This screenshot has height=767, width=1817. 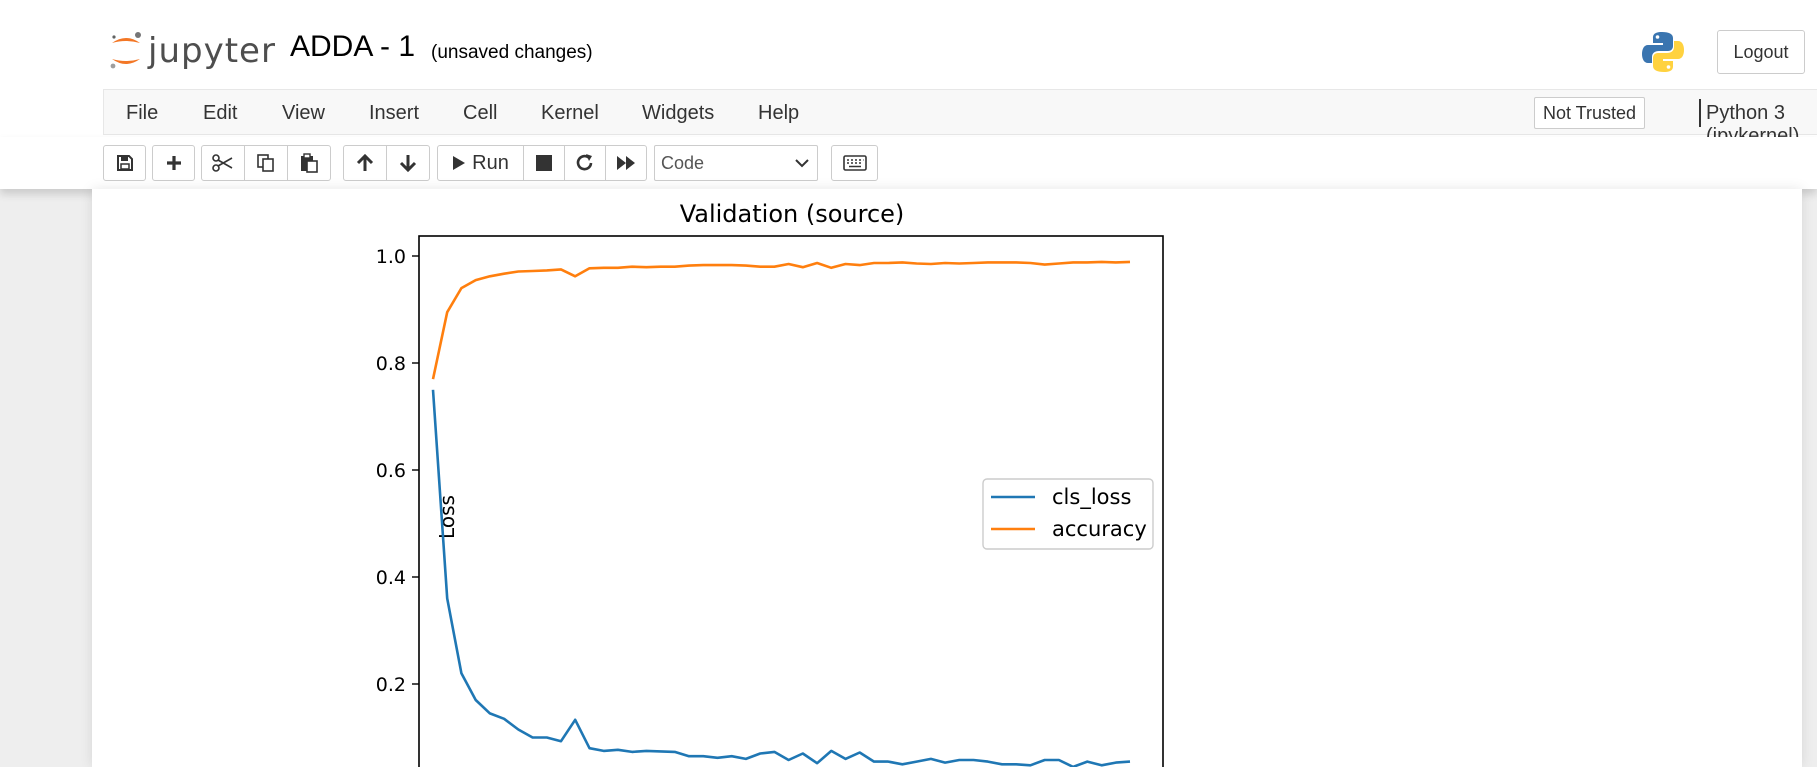 What do you see at coordinates (459, 163) in the screenshot?
I see `play-icon` at bounding box center [459, 163].